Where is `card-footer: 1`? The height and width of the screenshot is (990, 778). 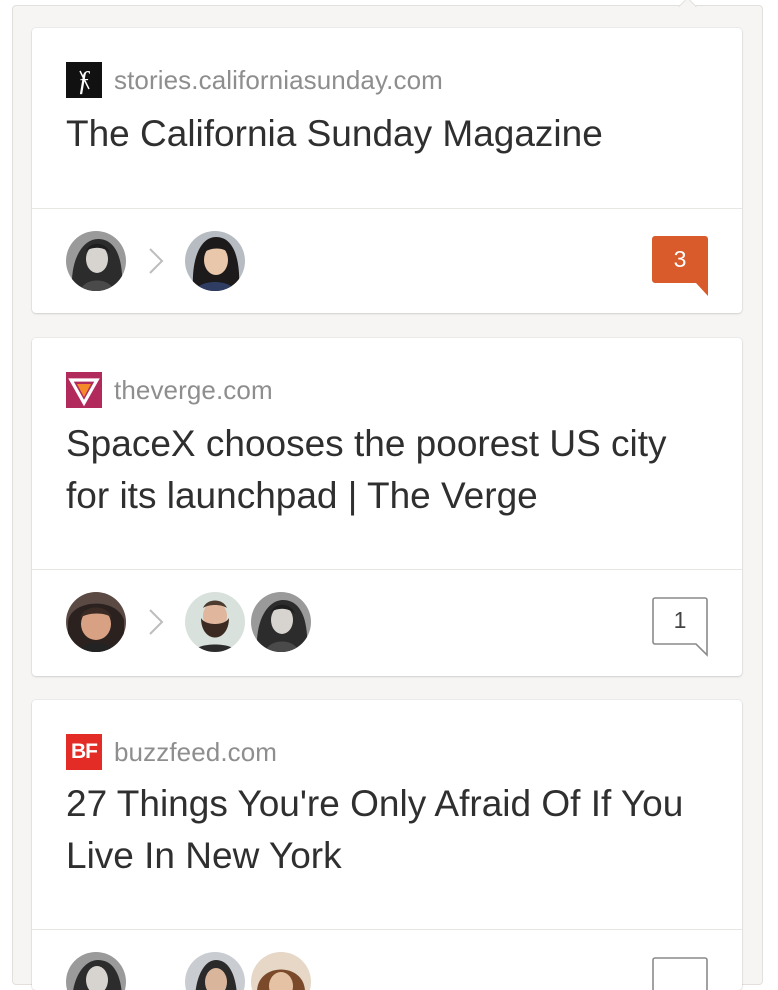
card-footer: 1 is located at coordinates (387, 622).